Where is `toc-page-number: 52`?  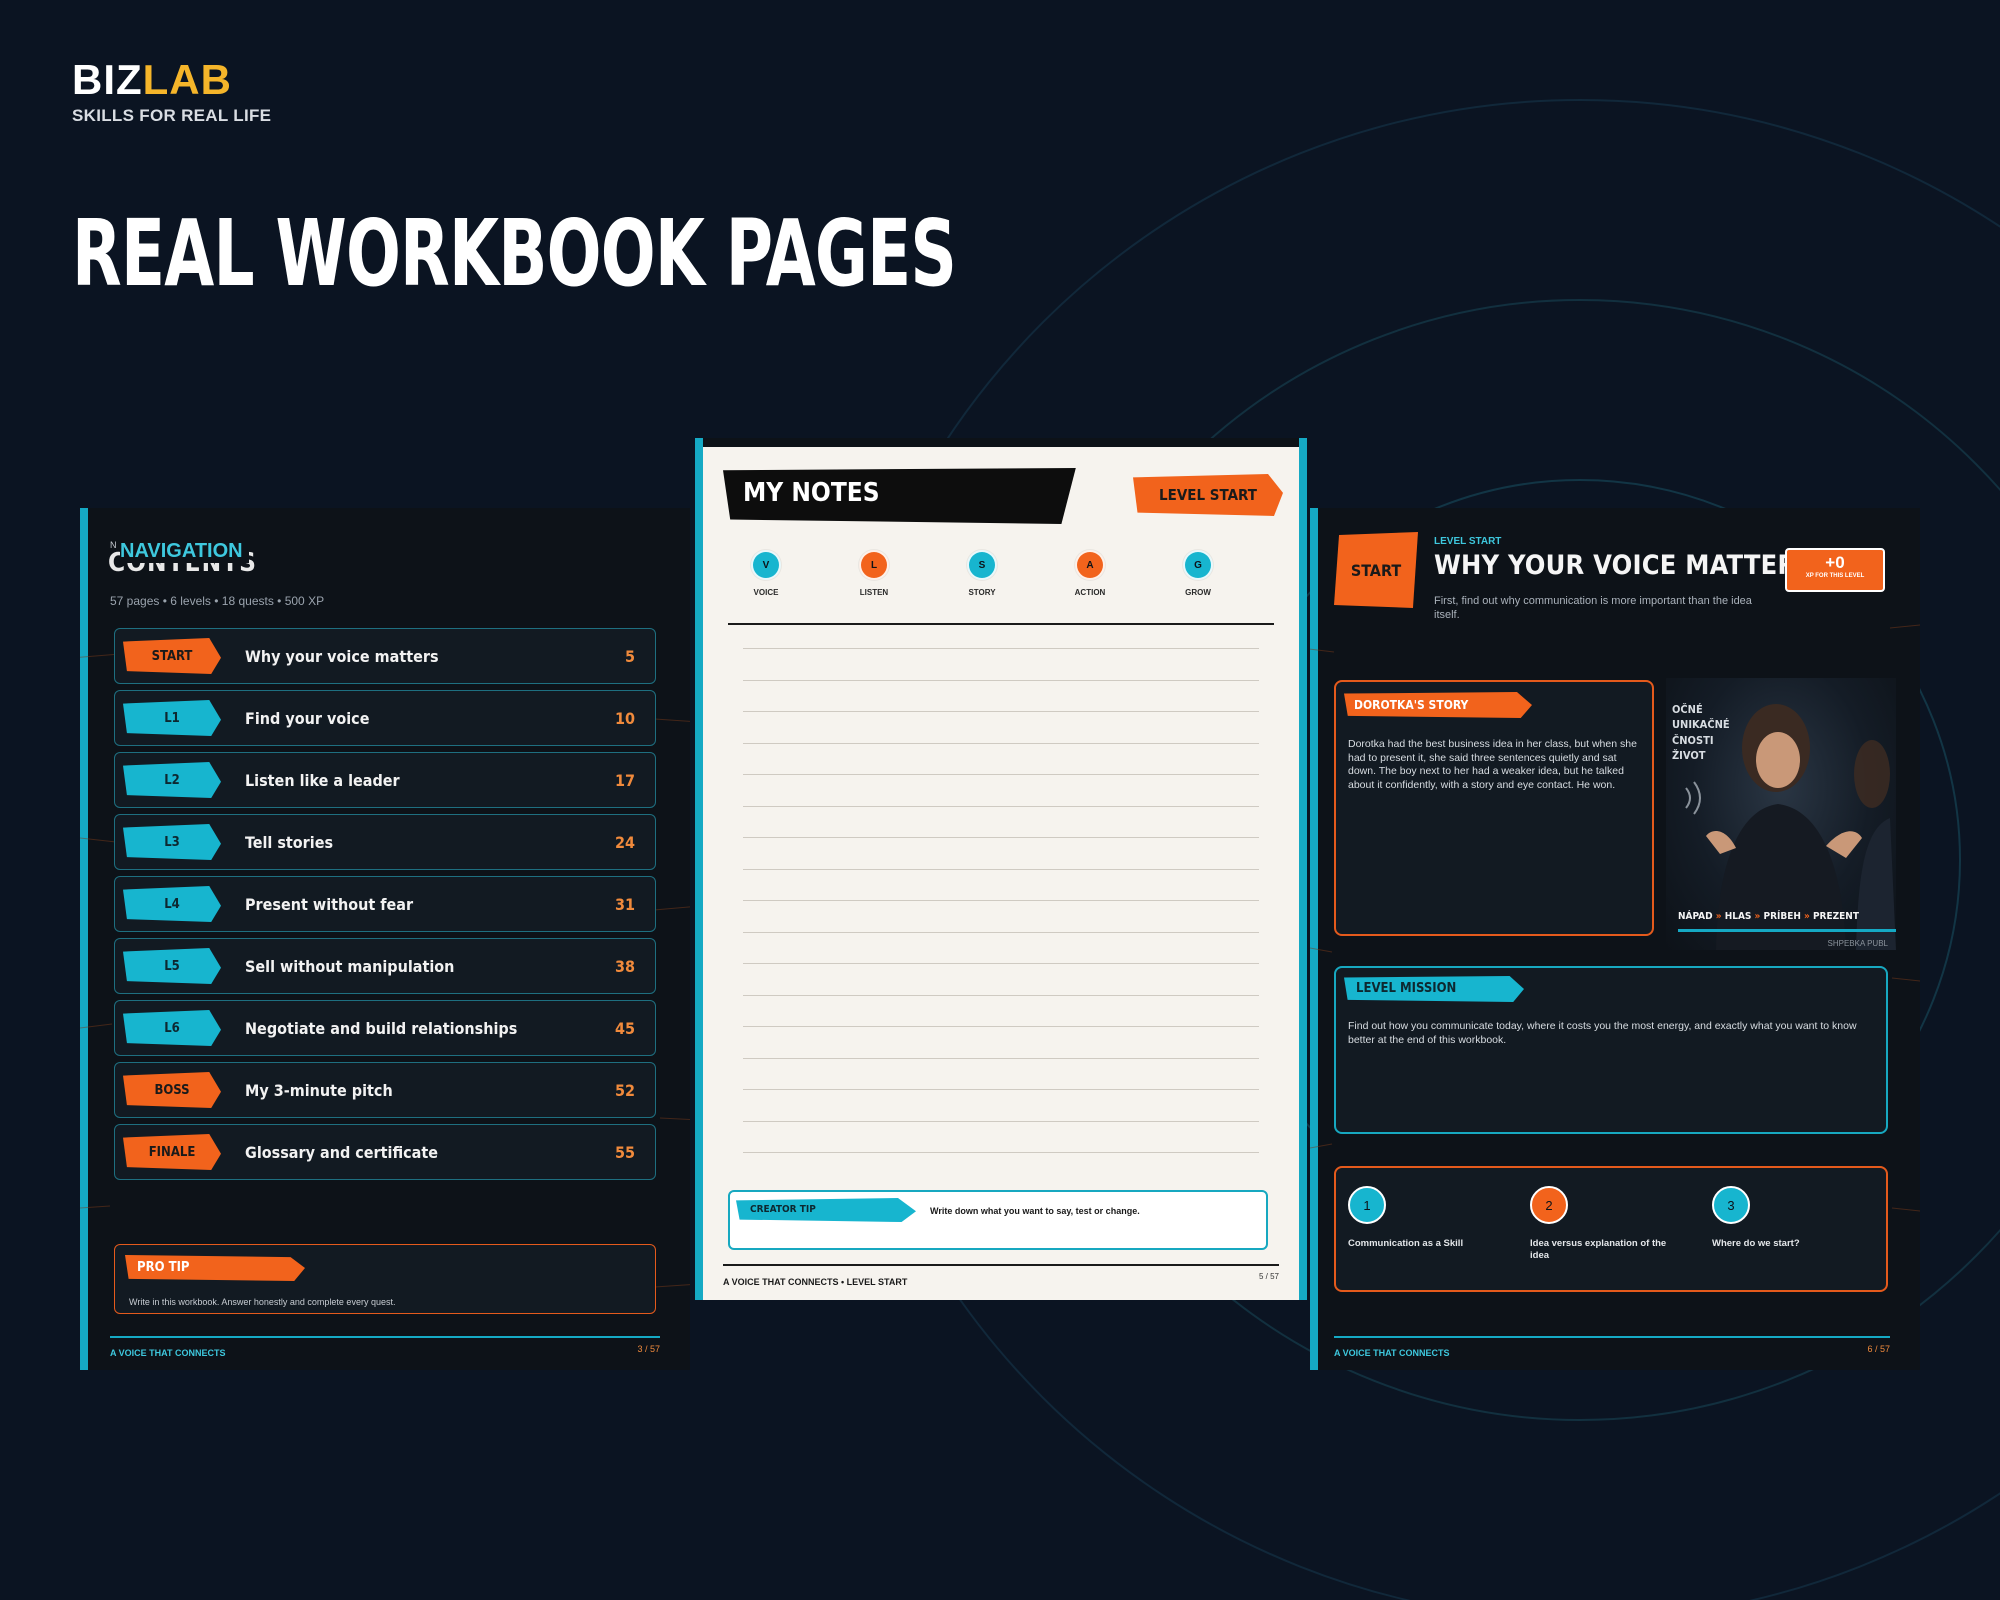
toc-page-number: 52 is located at coordinates (624, 1090).